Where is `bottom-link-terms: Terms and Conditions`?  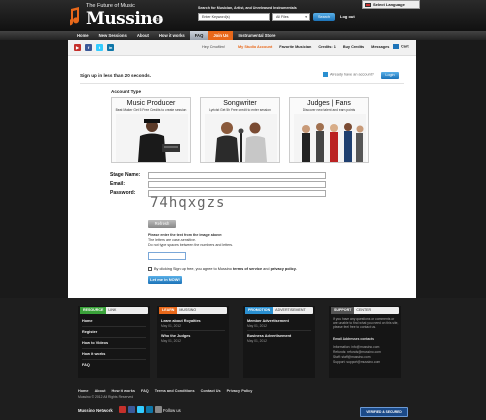 bottom-link-terms: Terms and Conditions is located at coordinates (175, 391).